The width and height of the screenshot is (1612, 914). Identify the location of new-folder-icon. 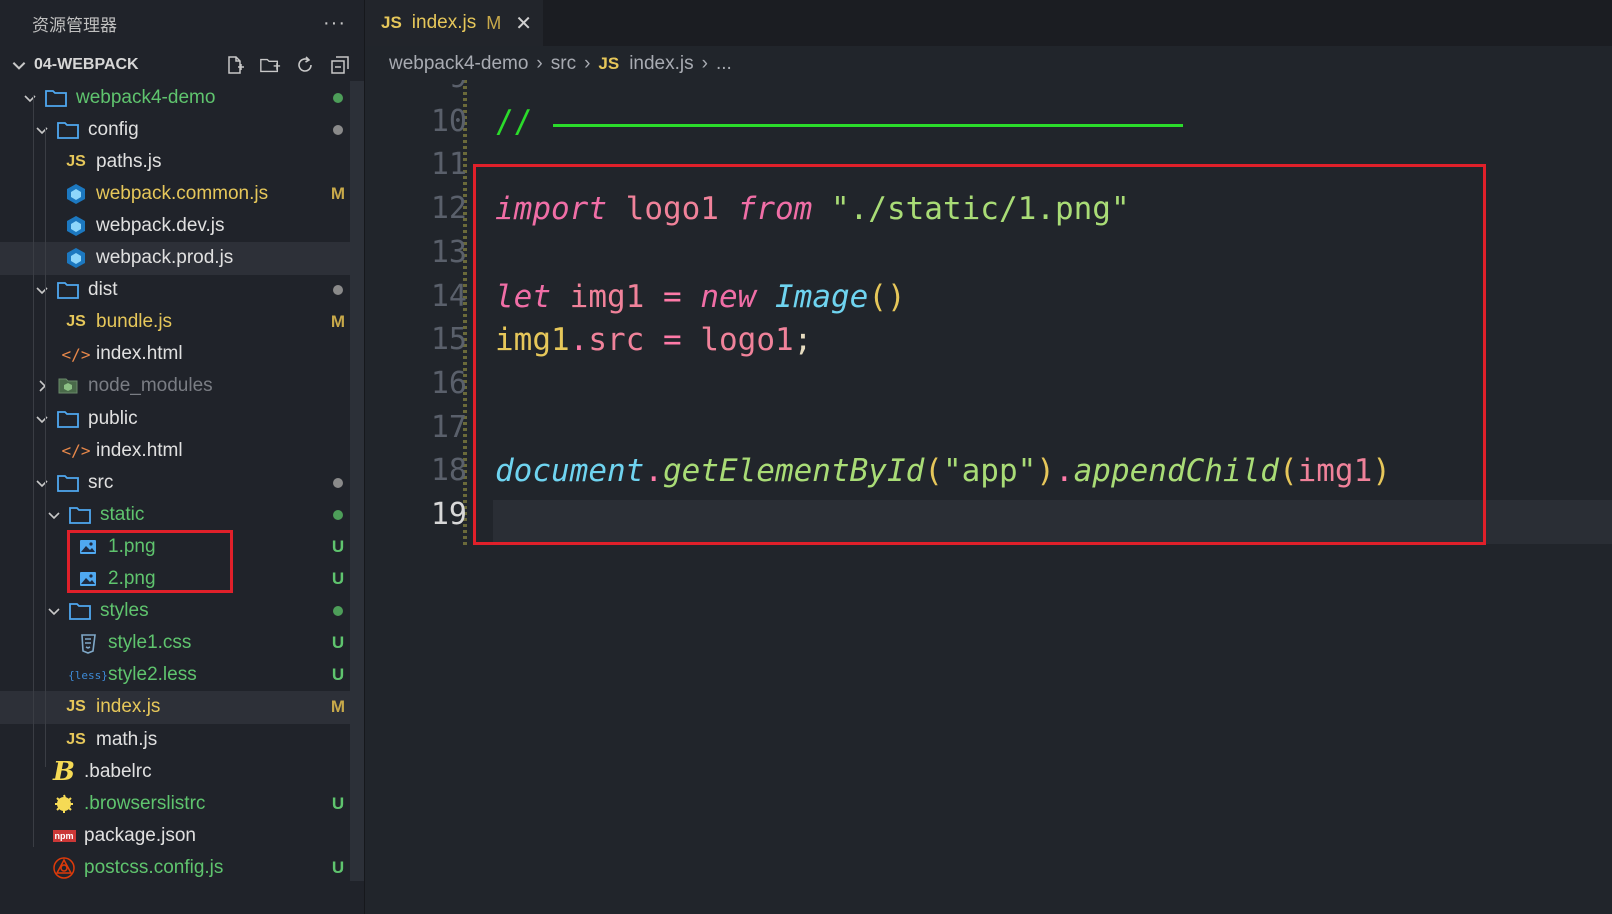
(270, 65).